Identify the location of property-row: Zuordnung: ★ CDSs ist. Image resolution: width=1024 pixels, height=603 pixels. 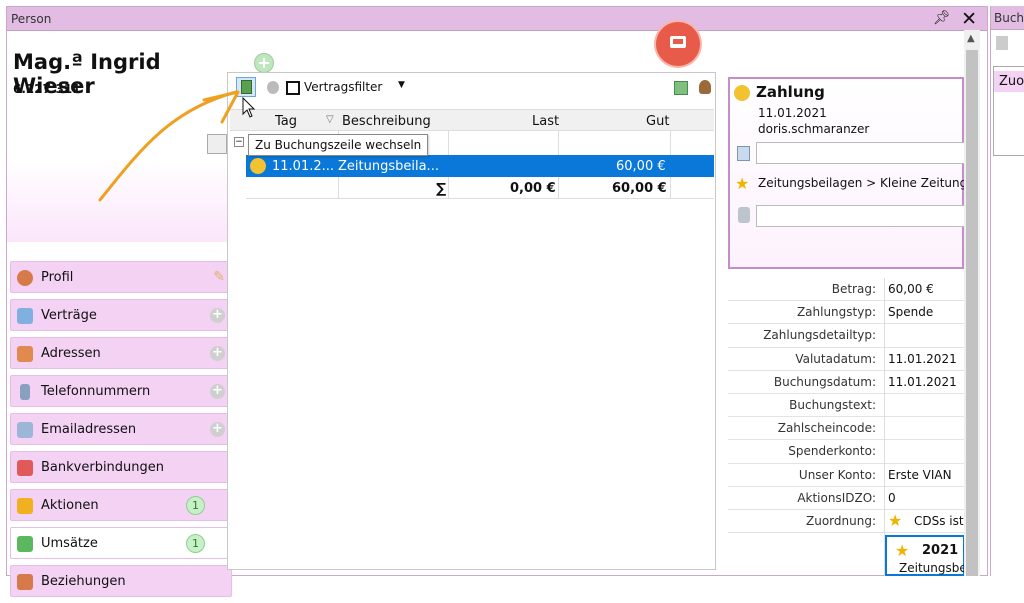
(846, 522).